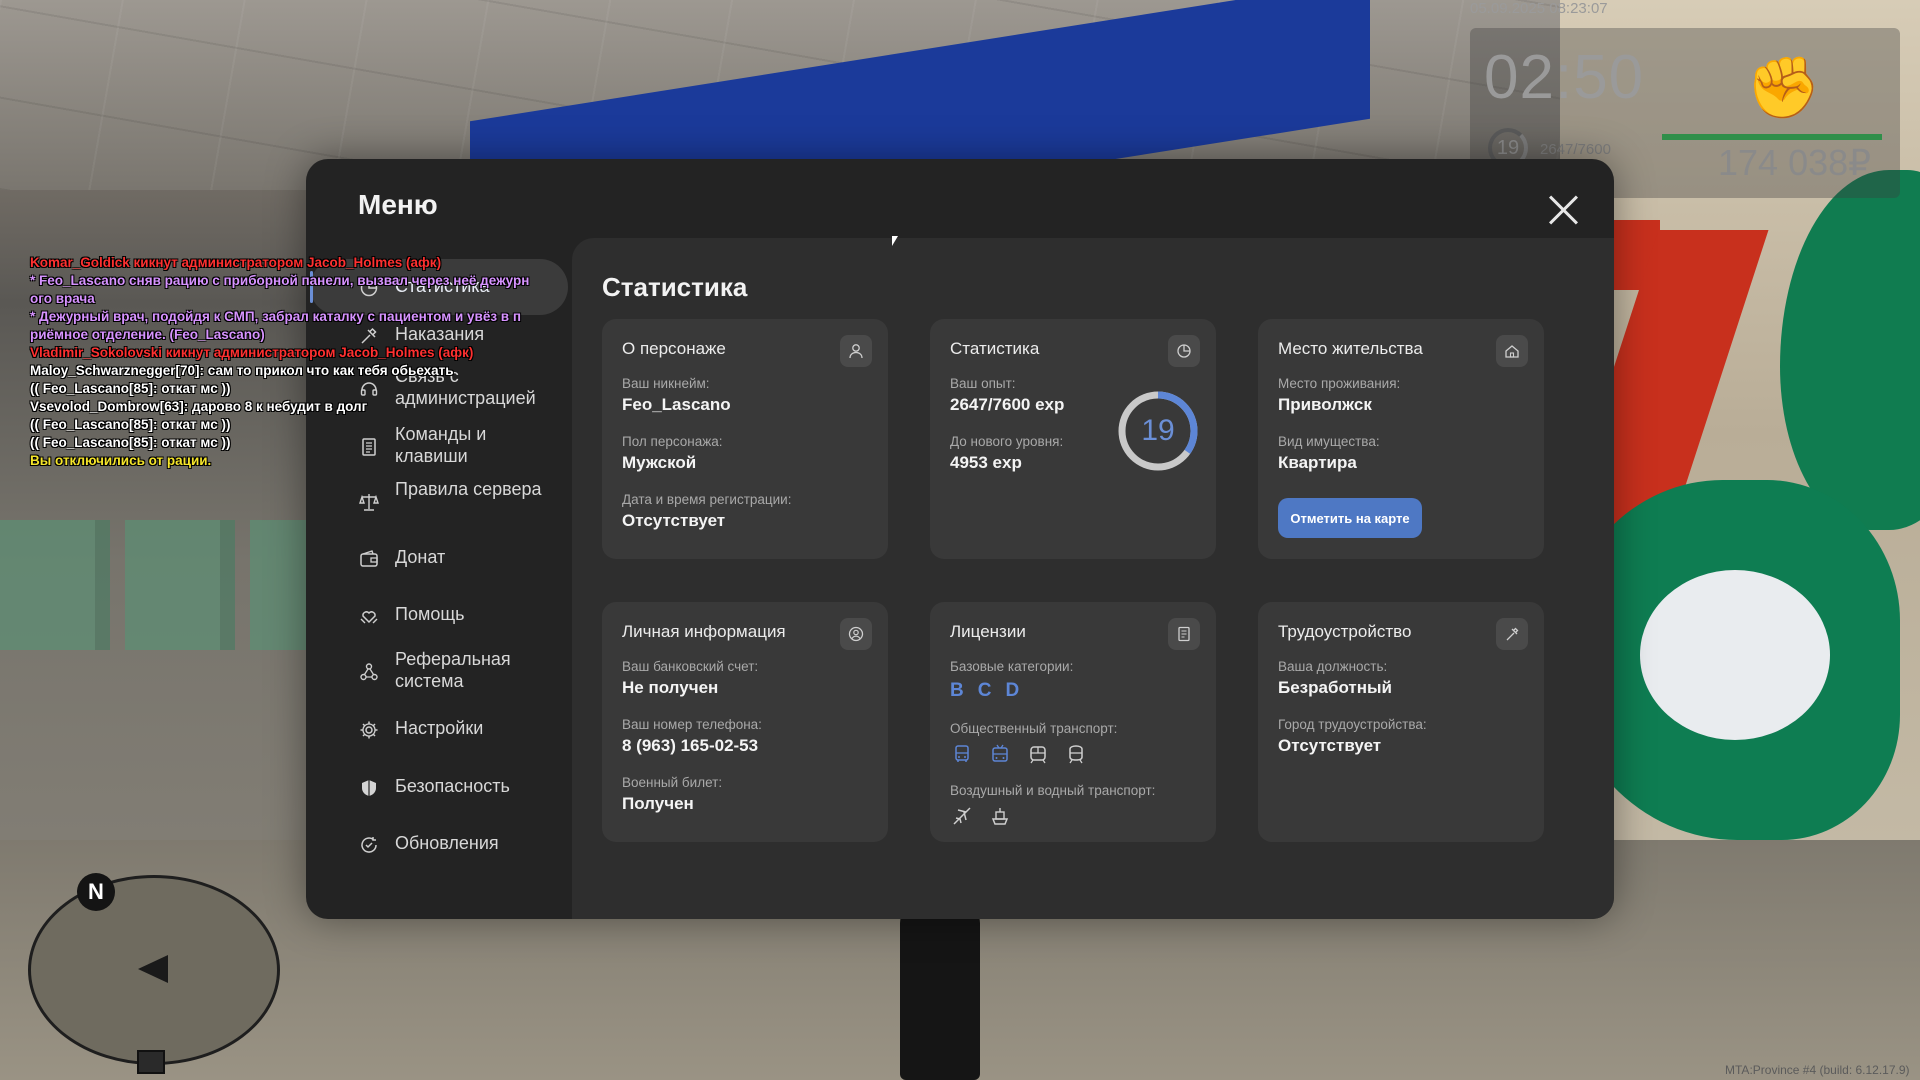  Describe the element at coordinates (658, 803) in the screenshot. I see `military-value: Получен` at that location.